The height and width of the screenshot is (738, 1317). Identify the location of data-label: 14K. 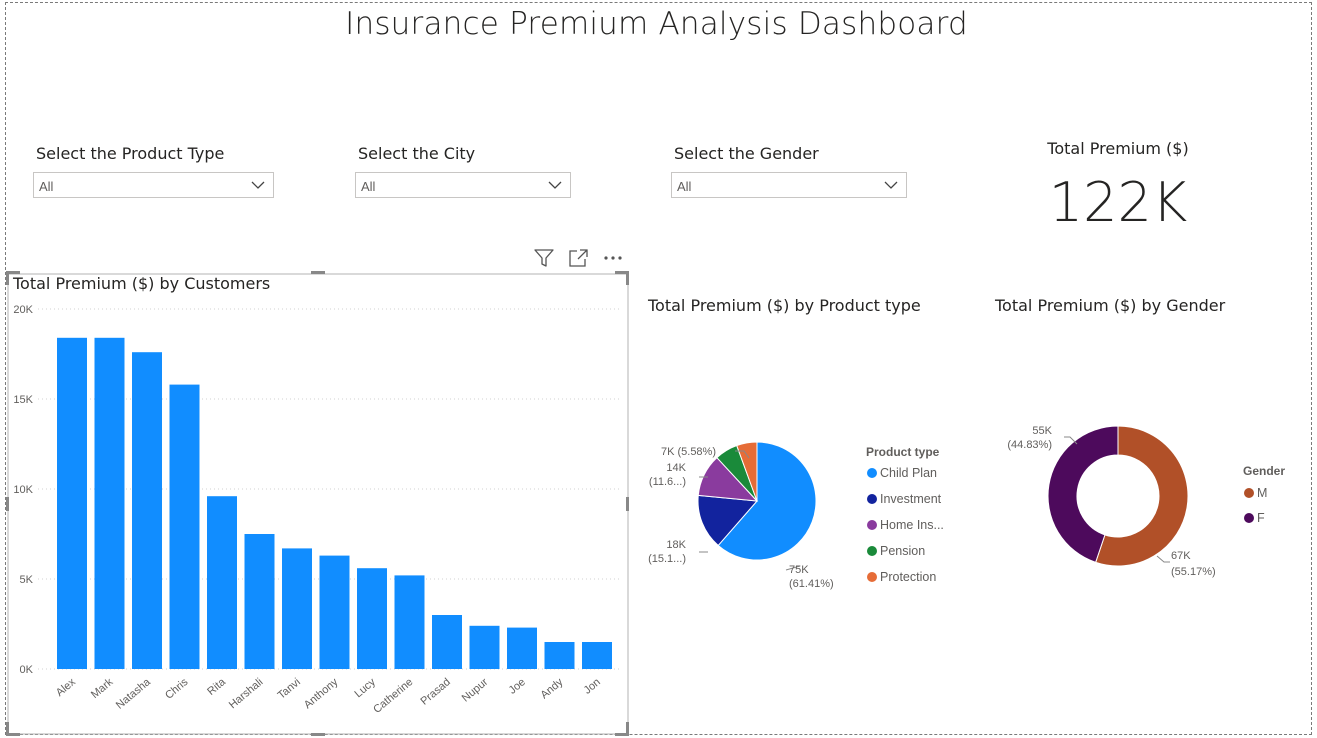
(676, 468).